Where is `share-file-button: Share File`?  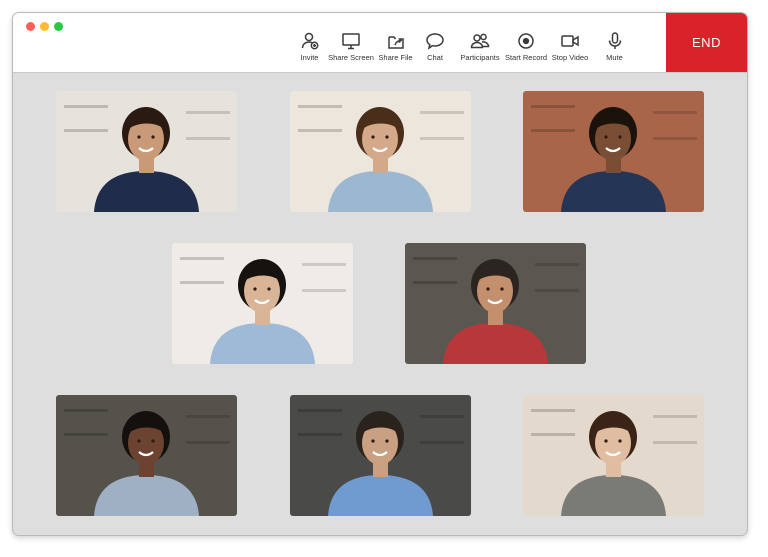 share-file-button: Share File is located at coordinates (395, 46).